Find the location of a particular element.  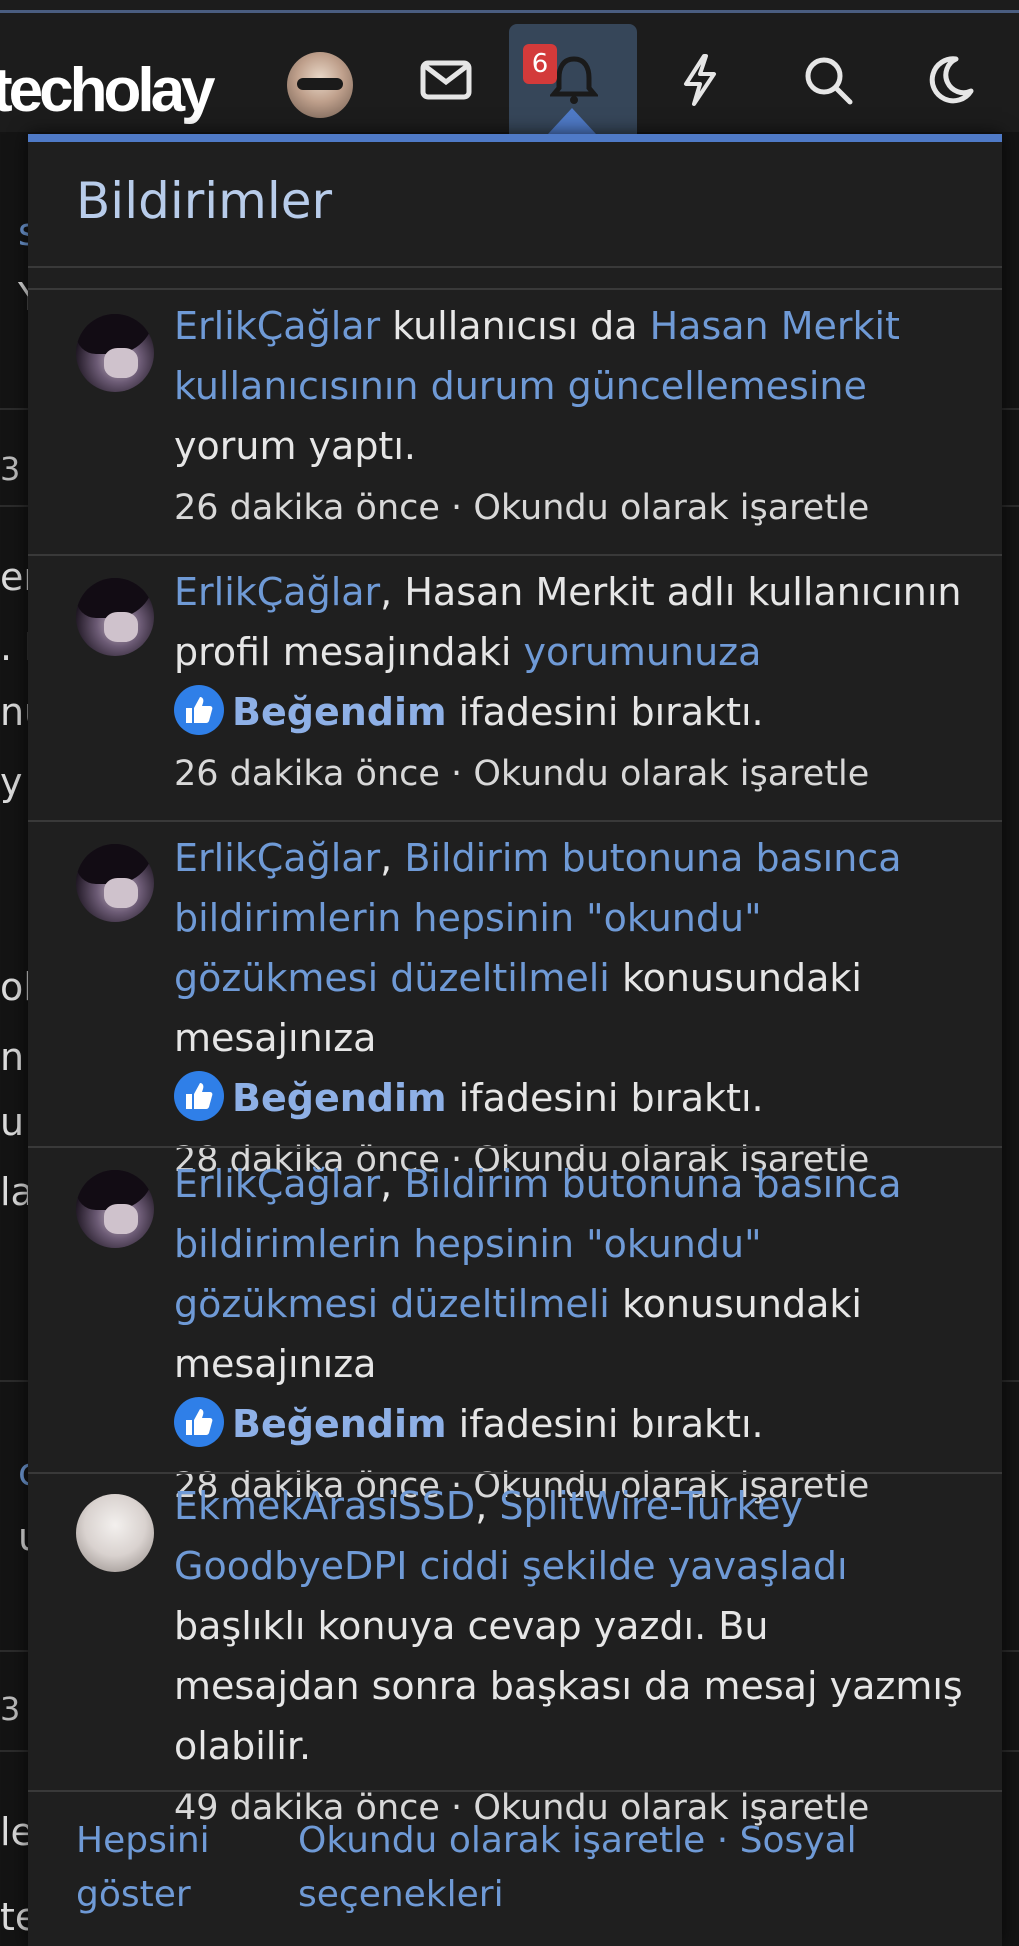

mark-all-read-link: Okundu olarak işaretle is located at coordinates (501, 1840).